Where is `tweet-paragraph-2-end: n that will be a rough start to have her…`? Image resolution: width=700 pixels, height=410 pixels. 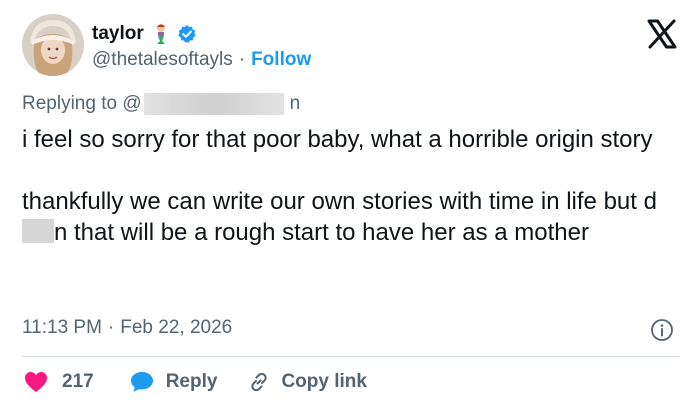 tweet-paragraph-2-end: n that will be a rough start to have her… is located at coordinates (321, 232).